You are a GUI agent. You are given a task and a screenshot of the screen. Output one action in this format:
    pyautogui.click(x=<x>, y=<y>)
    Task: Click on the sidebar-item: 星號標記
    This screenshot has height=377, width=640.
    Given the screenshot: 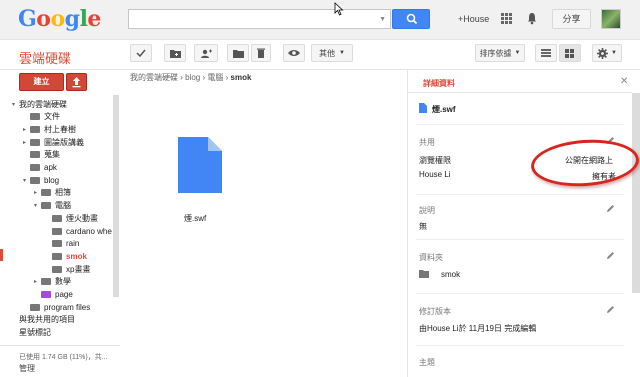 What is the action you would take?
    pyautogui.click(x=31, y=333)
    